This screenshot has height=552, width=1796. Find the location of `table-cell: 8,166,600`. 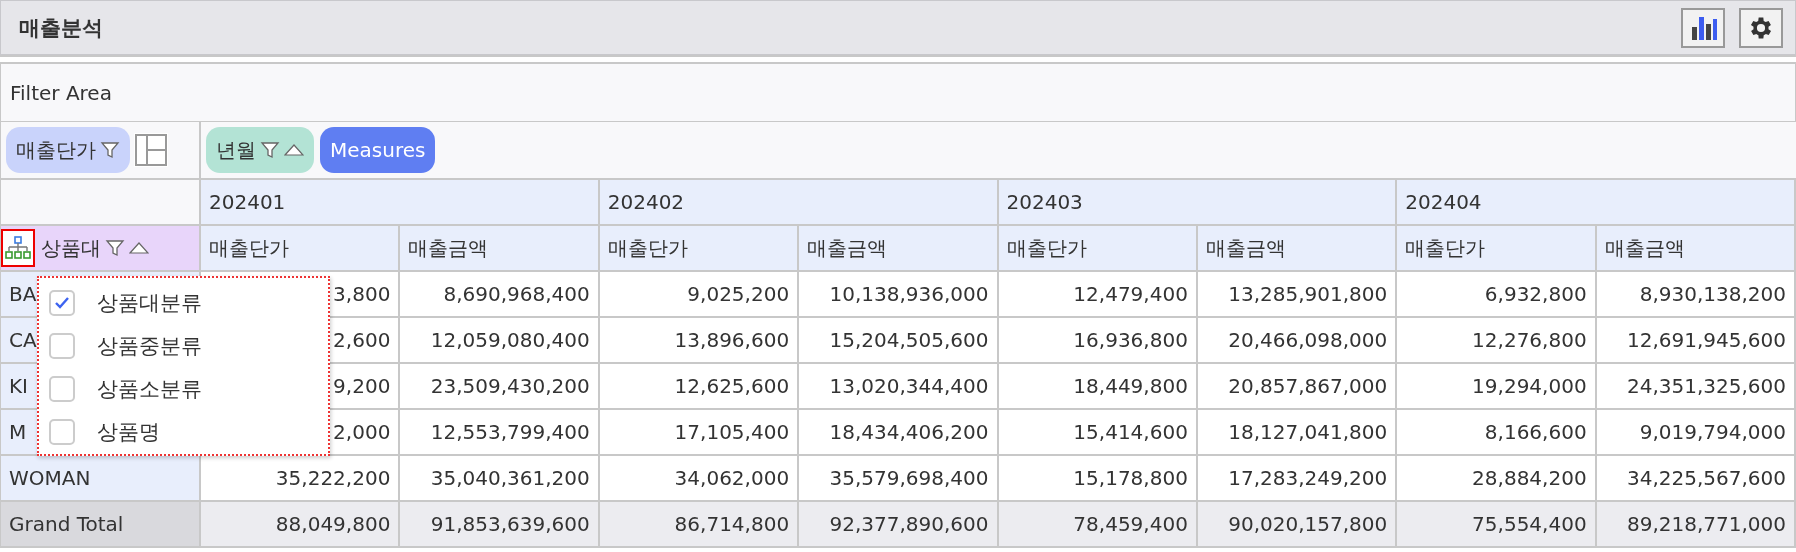

table-cell: 8,166,600 is located at coordinates (1497, 433).